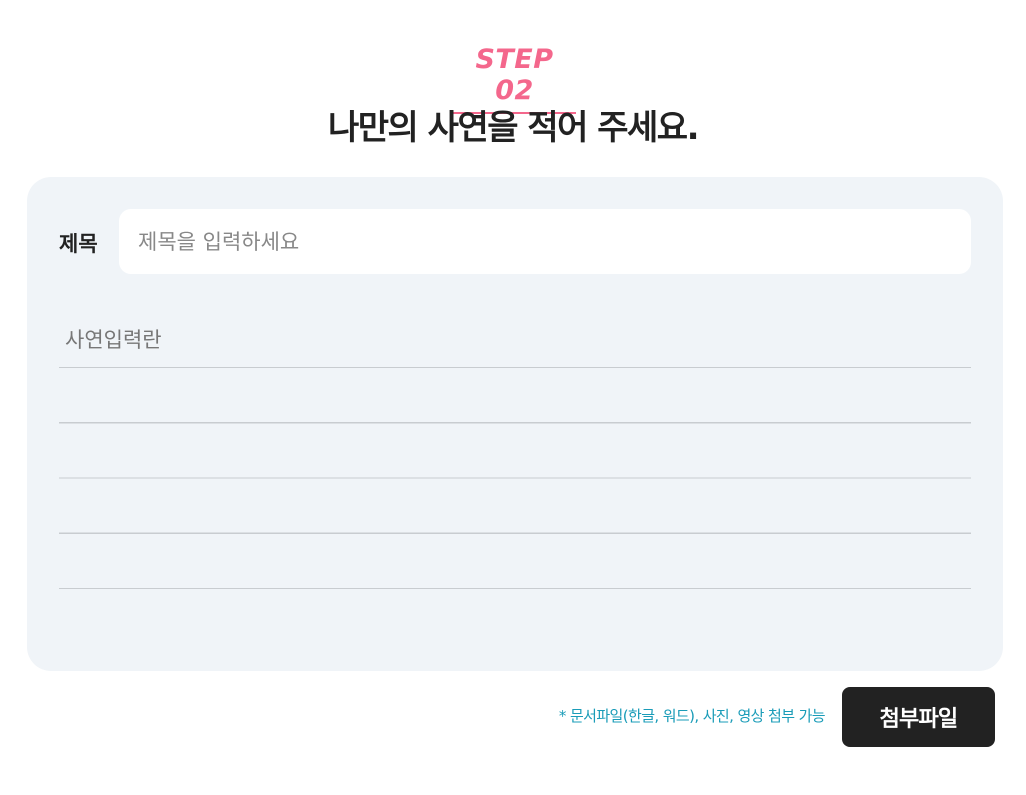  I want to click on title-input, so click(545, 241).